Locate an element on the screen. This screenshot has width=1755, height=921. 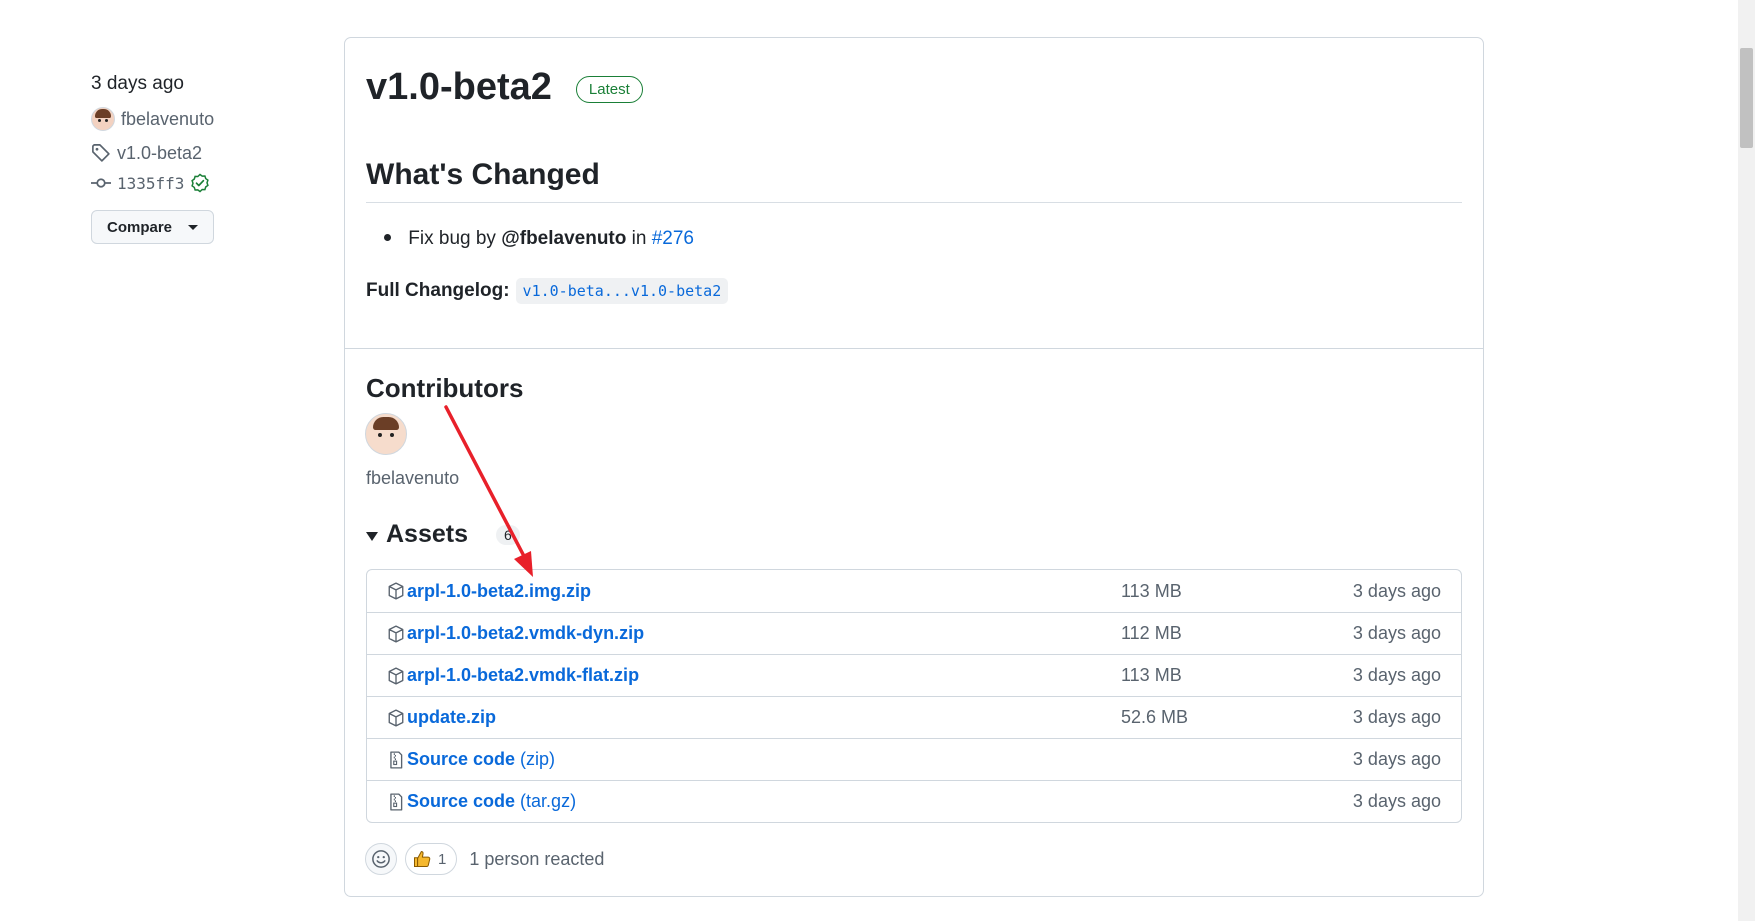
asset-row: arpl-1.0-beta2.img.zip 113 MB 3 days ago is located at coordinates (914, 591).